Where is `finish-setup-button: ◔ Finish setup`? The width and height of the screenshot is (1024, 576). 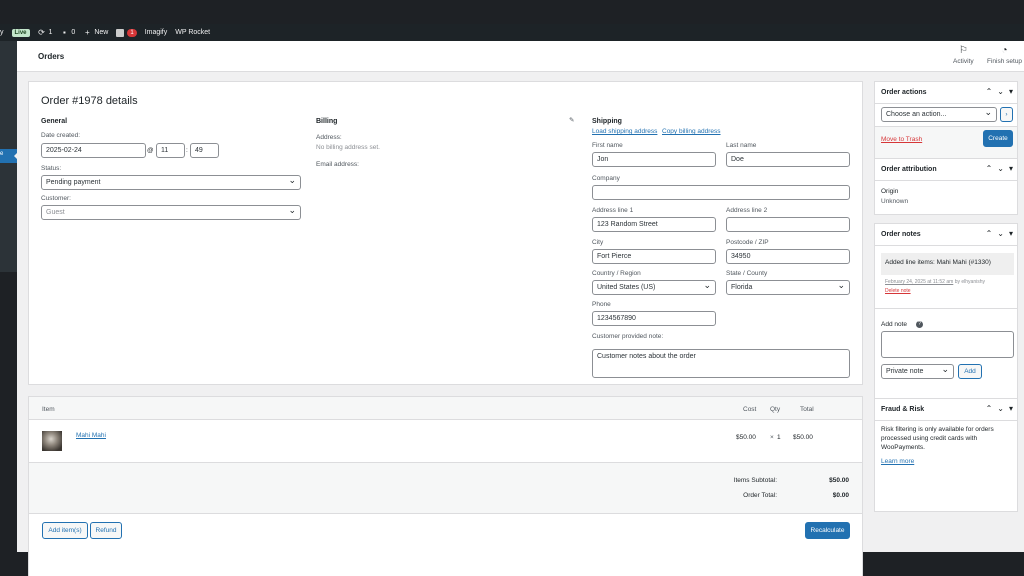 finish-setup-button: ◔ Finish setup is located at coordinates (1004, 55).